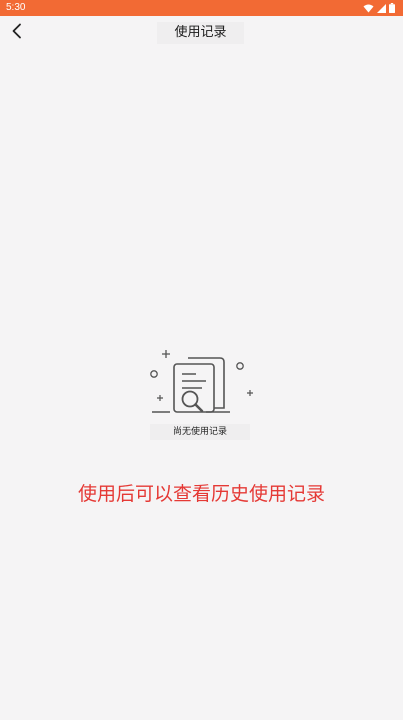  I want to click on chevron-left-icon, so click(17, 33).